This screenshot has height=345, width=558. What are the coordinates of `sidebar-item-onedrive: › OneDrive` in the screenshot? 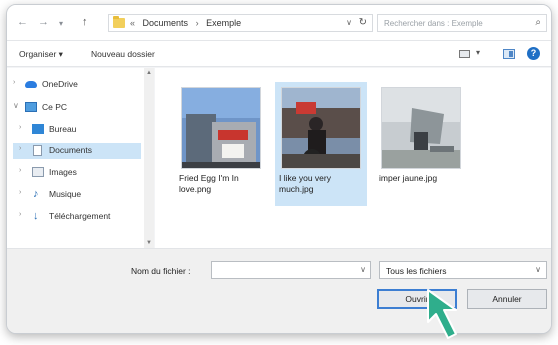 It's located at (77, 85).